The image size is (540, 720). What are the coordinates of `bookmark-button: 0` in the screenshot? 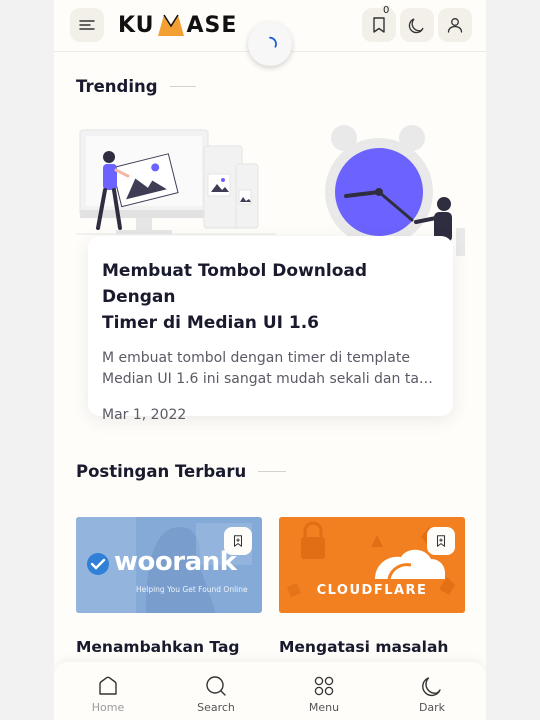 It's located at (379, 23).